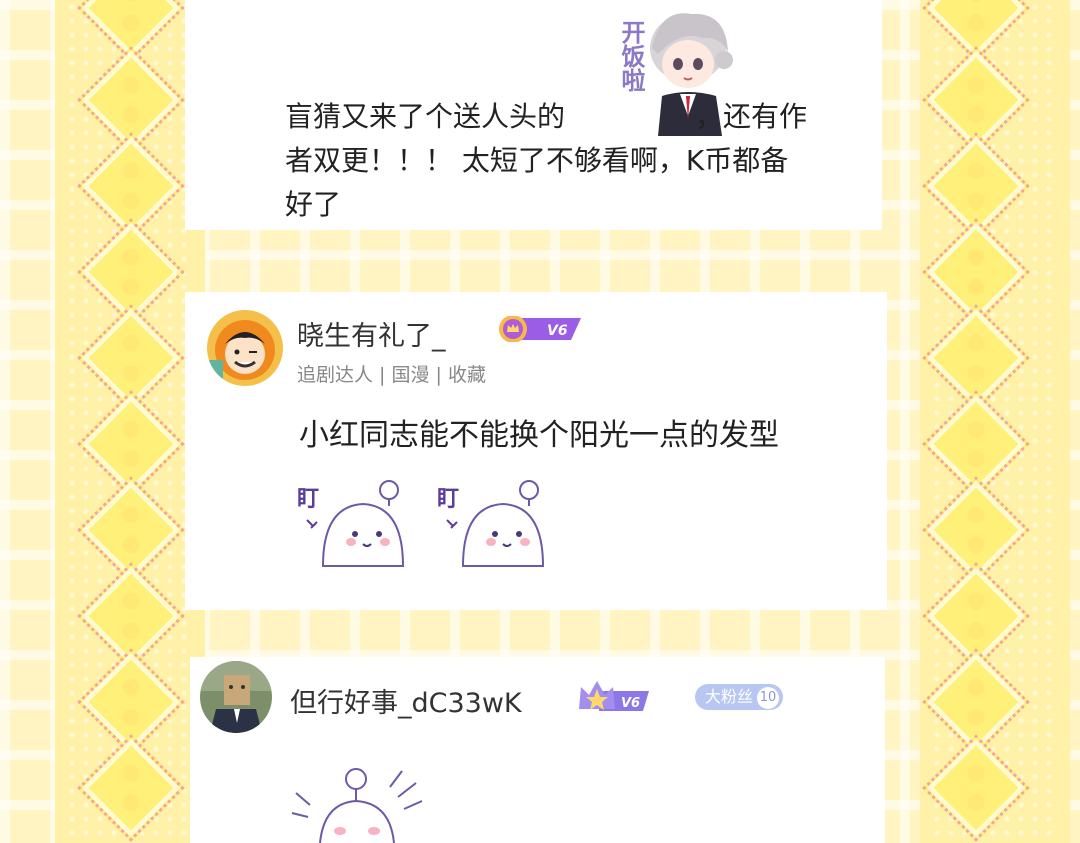  I want to click on user-tags: 追剧达人 | 国漫 | 收藏, so click(391, 375).